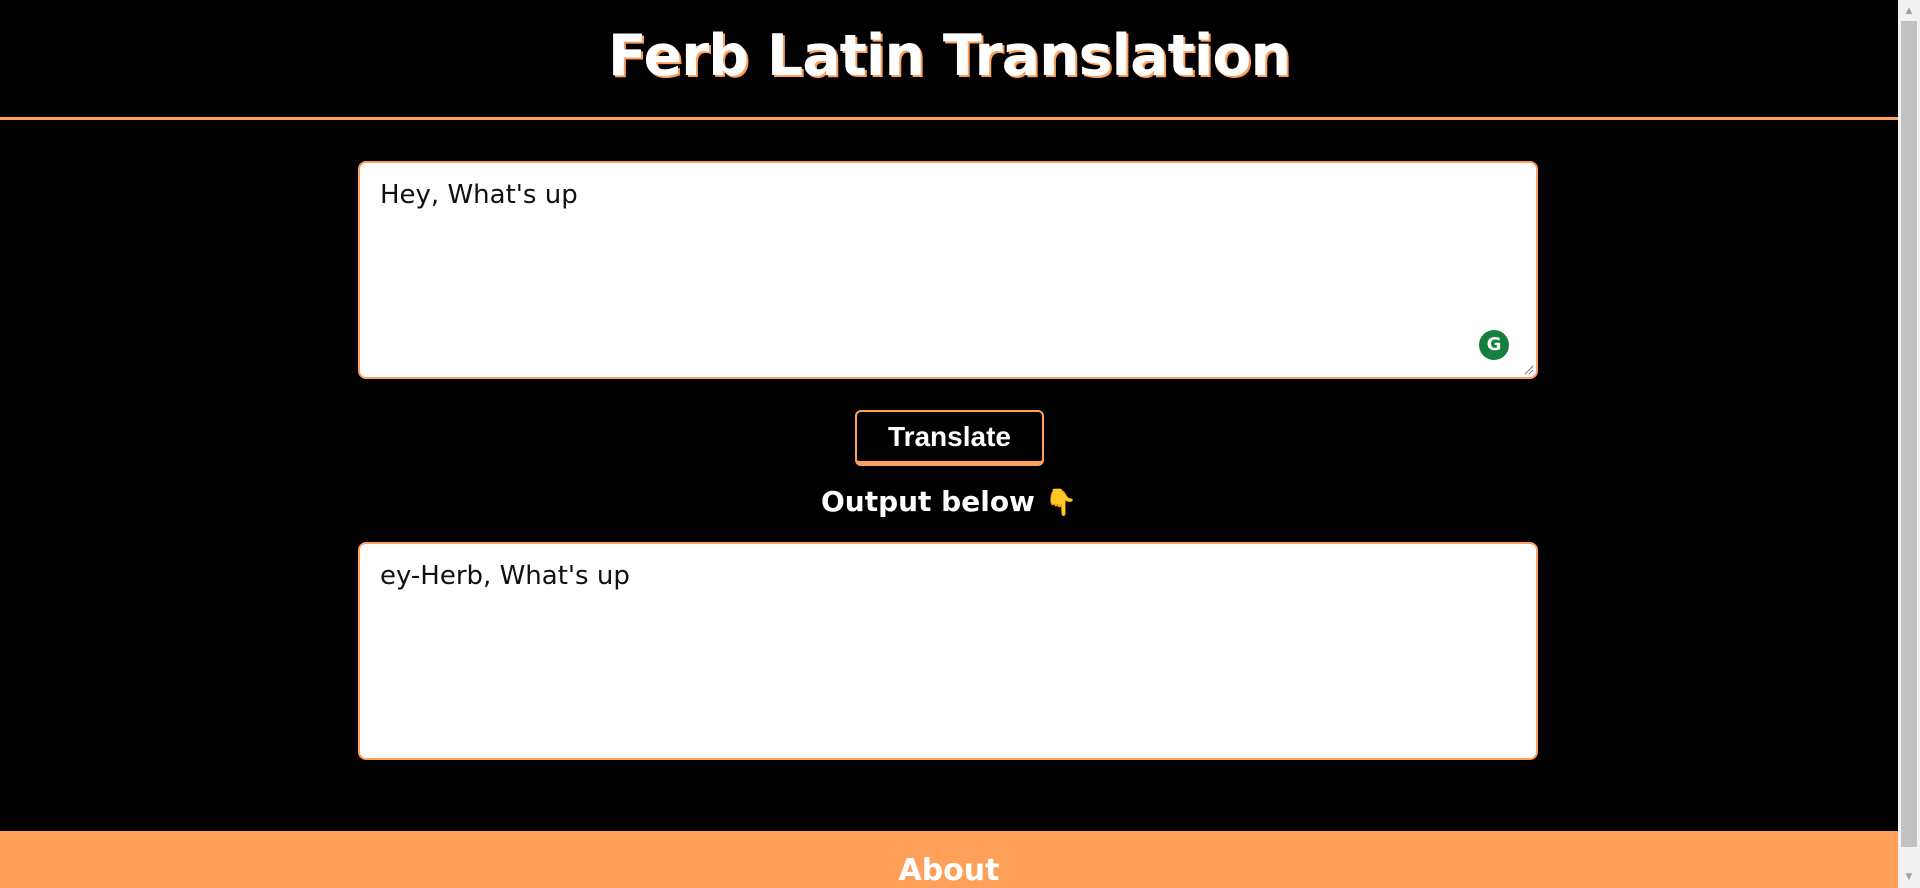  What do you see at coordinates (1529, 370) in the screenshot?
I see `resize-handle-icon` at bounding box center [1529, 370].